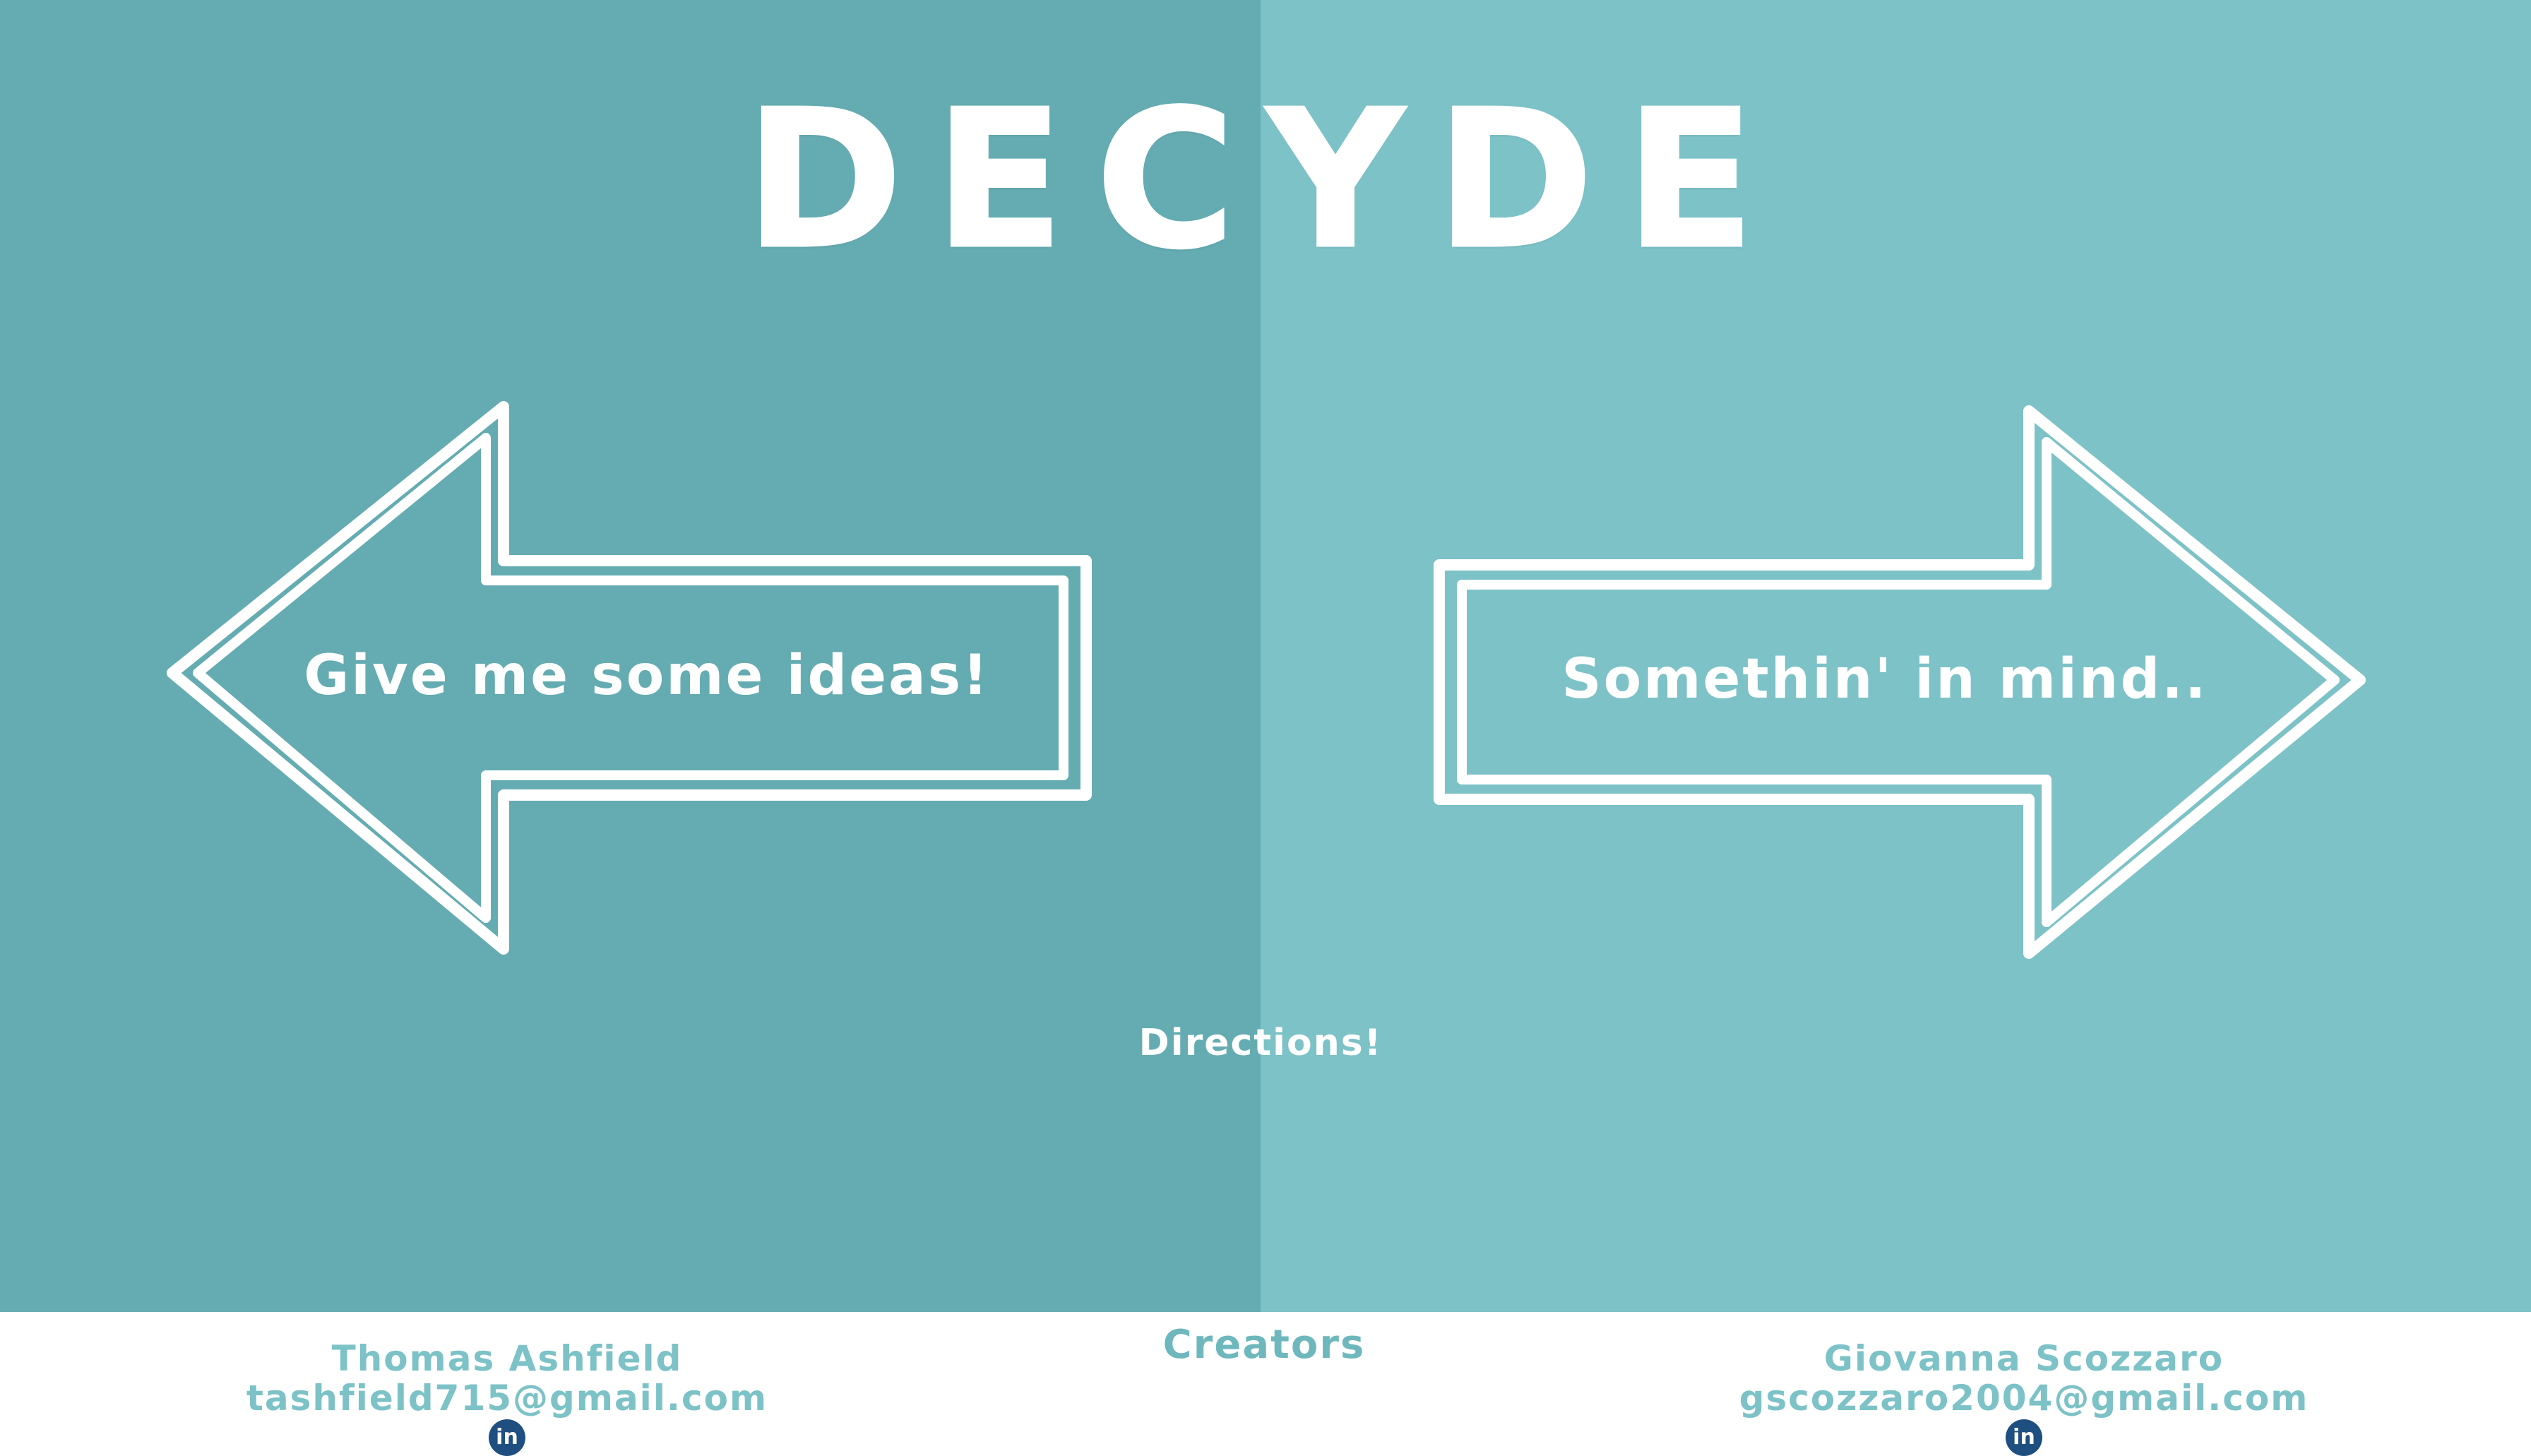 This screenshot has height=1456, width=2531. What do you see at coordinates (1265, 179) in the screenshot?
I see `site-logo: DECYDE` at bounding box center [1265, 179].